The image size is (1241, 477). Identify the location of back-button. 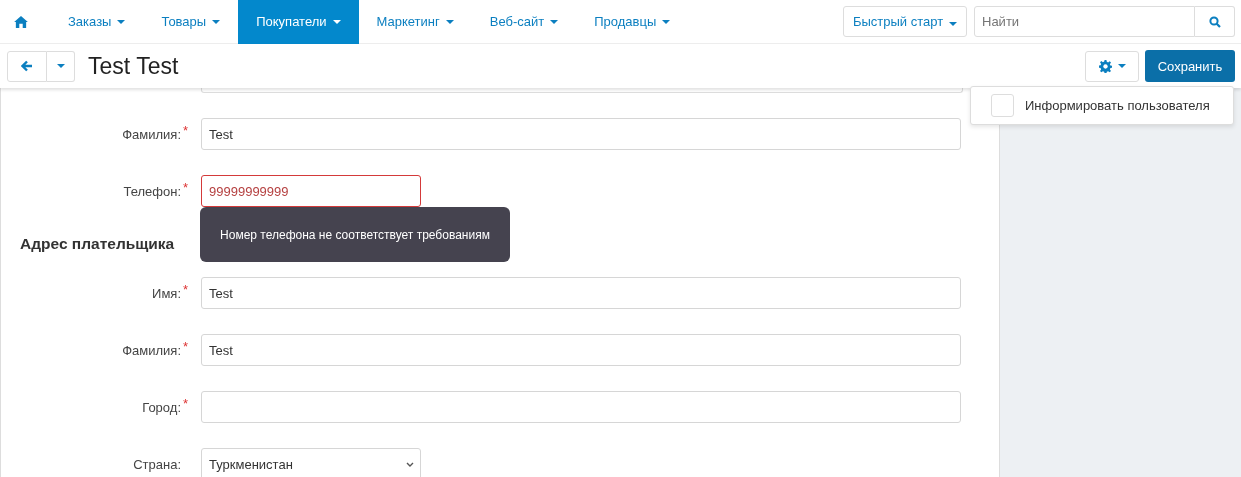
(27, 66).